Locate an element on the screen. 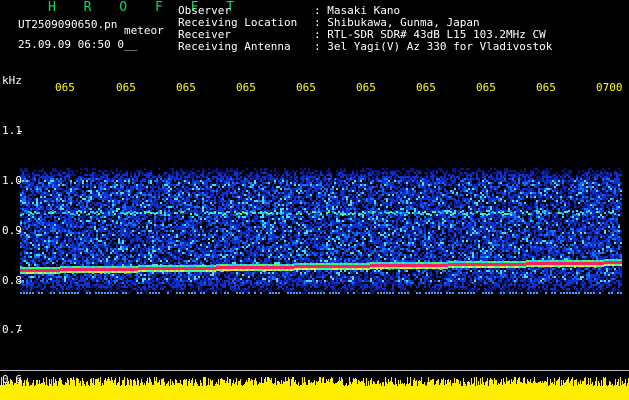  y-tick: 0.6 is located at coordinates (12, 379).